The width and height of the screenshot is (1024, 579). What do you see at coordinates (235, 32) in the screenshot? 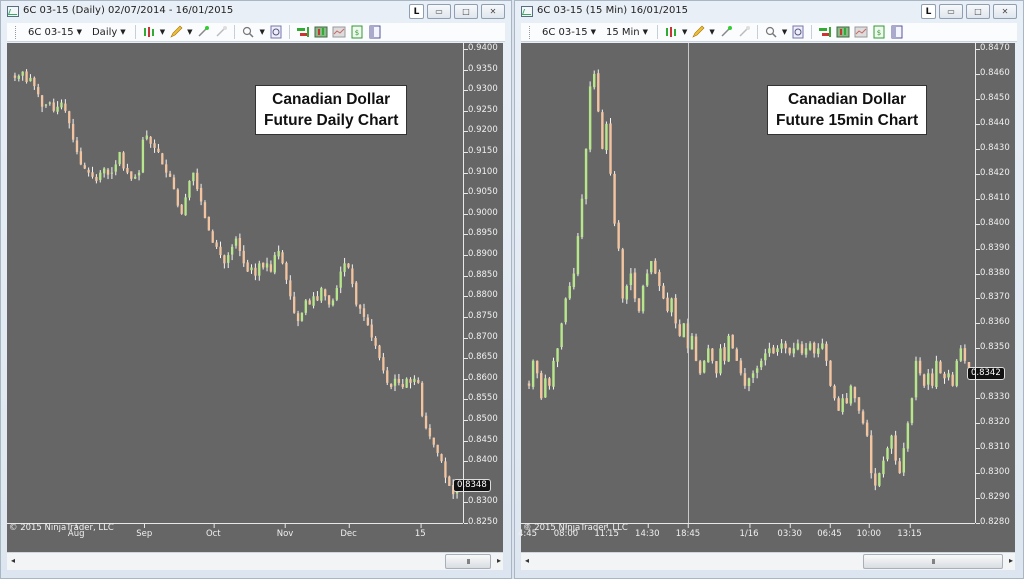
I see `toolbar-separator` at bounding box center [235, 32].